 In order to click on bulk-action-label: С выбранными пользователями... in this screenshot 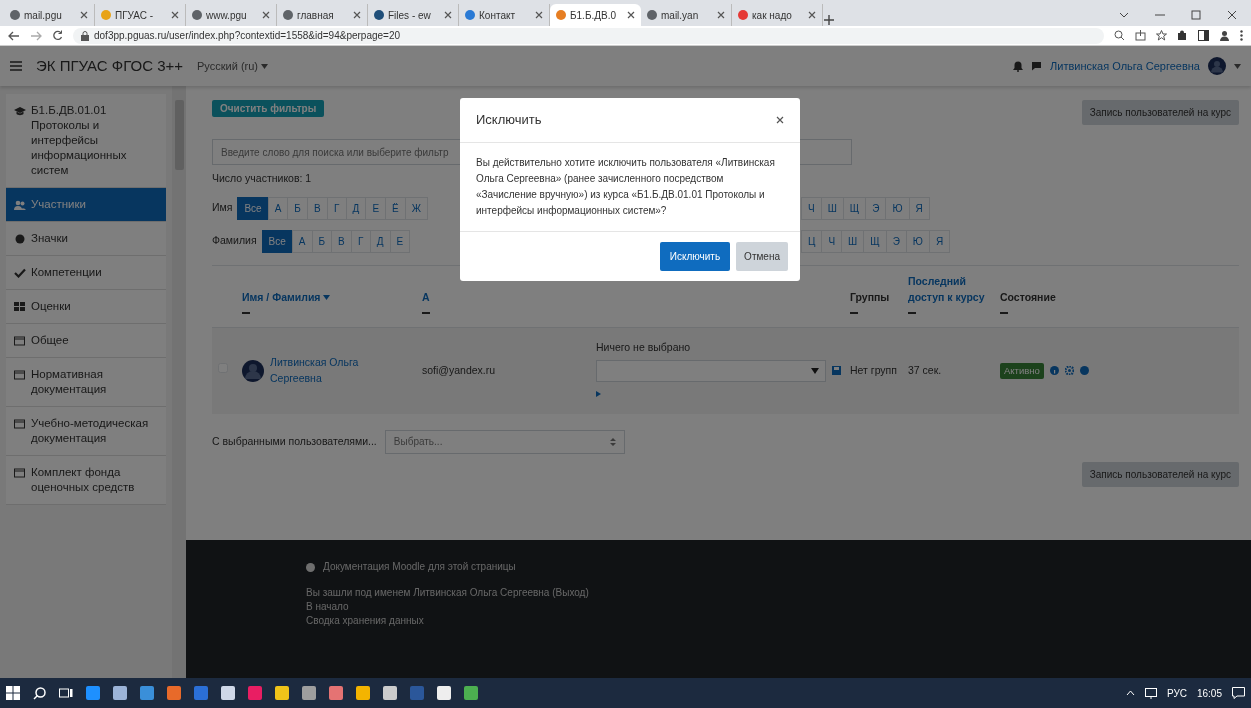, I will do `click(294, 441)`.